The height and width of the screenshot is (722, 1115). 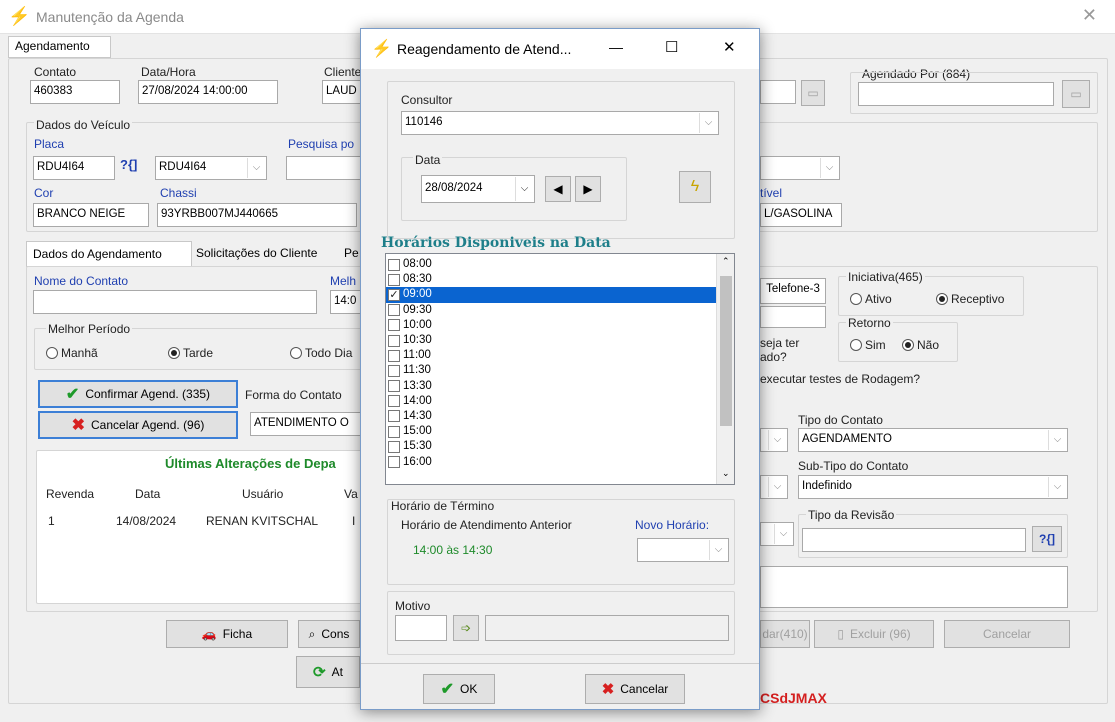 What do you see at coordinates (324, 168) in the screenshot?
I see `pesquisa-field` at bounding box center [324, 168].